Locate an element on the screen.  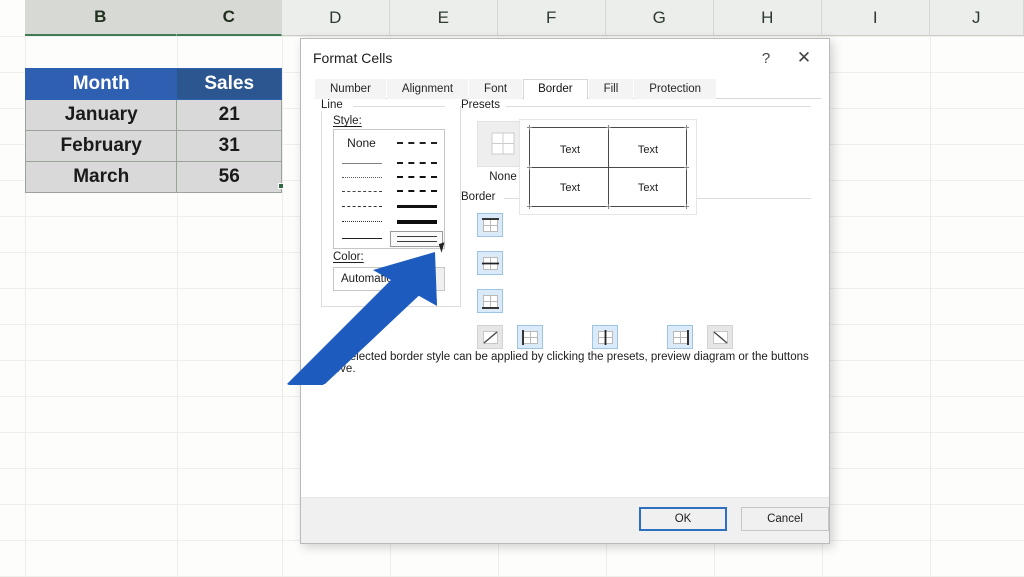
style-none-label: None is located at coordinates (361, 143).